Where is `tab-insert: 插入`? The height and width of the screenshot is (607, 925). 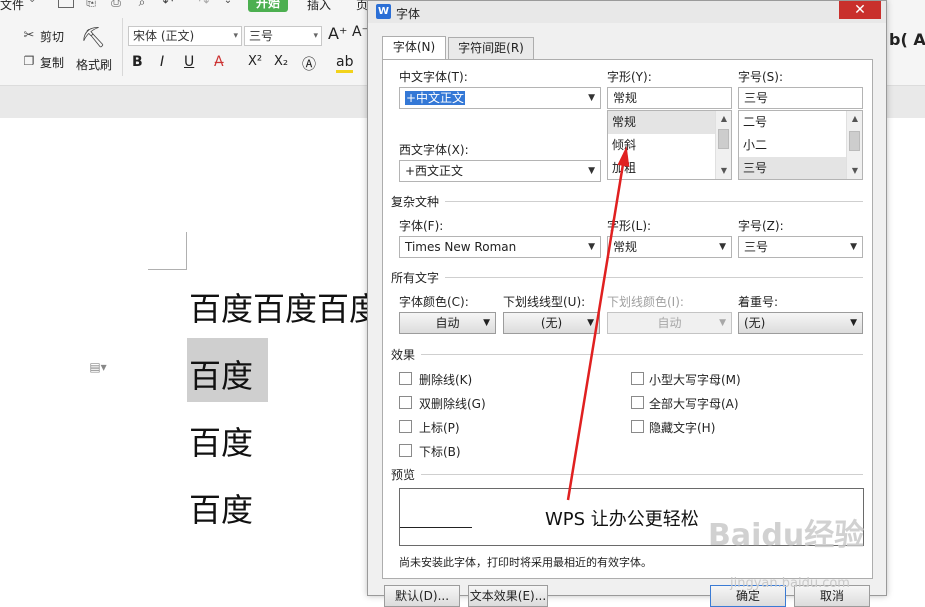 tab-insert: 插入 is located at coordinates (319, 6).